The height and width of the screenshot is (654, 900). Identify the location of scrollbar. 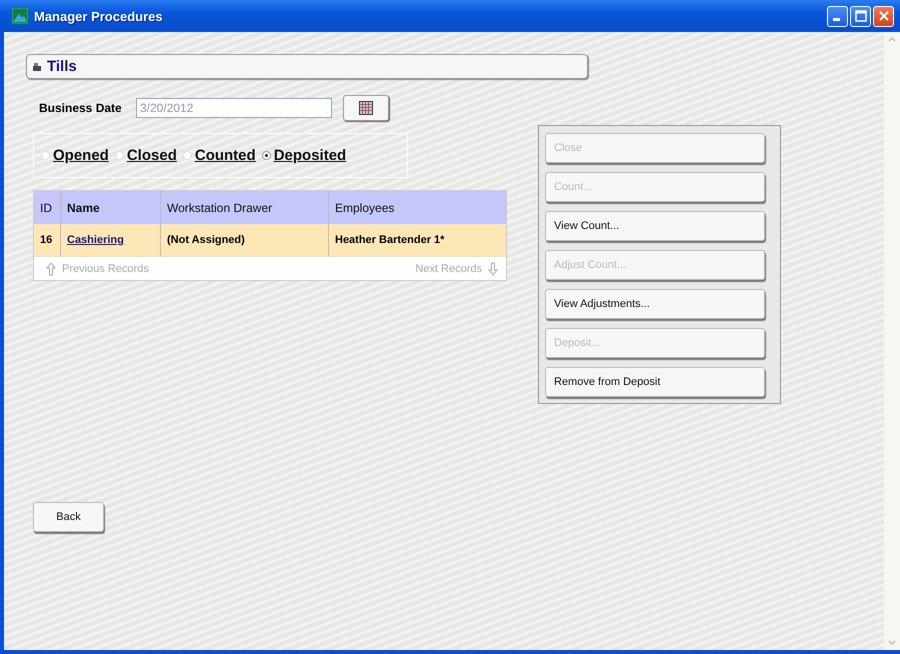
(892, 341).